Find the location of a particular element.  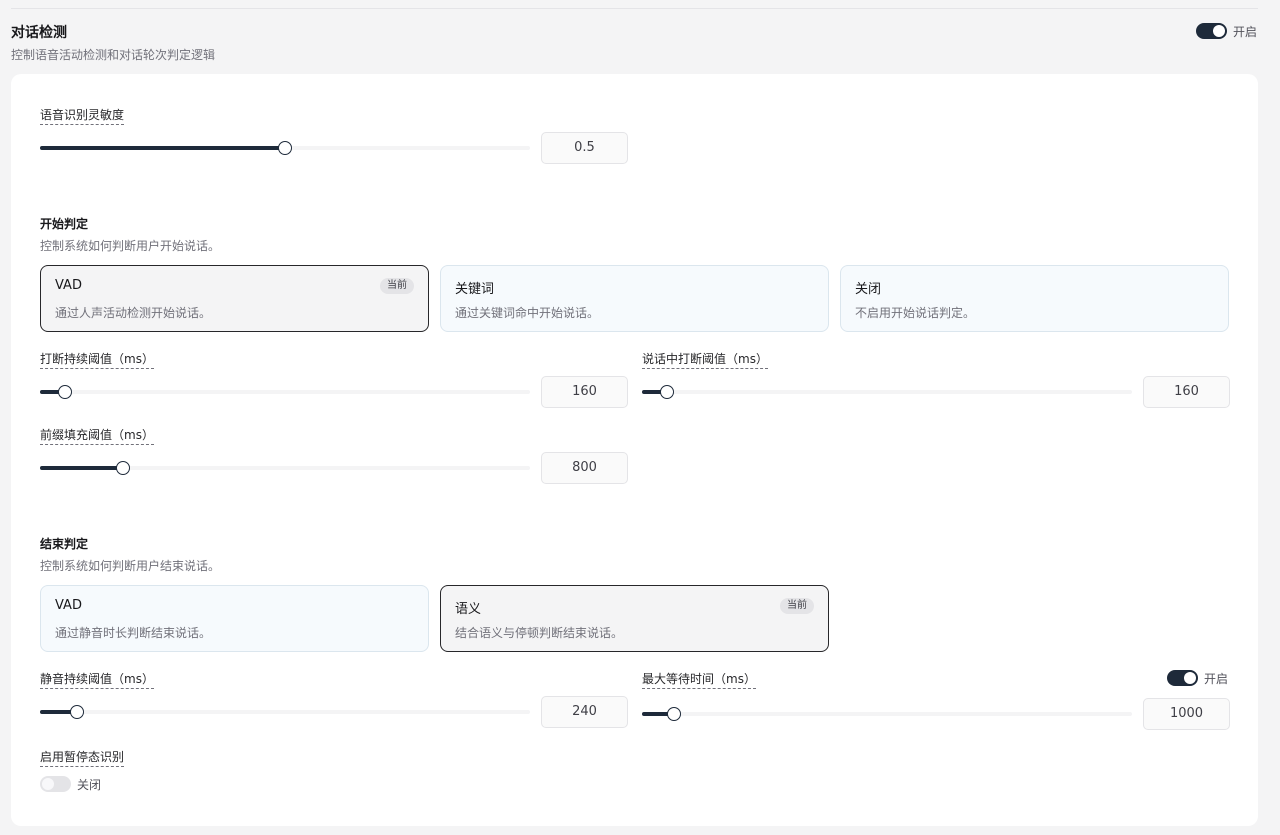

max-wait-toggle-label: 开启 is located at coordinates (1216, 679).